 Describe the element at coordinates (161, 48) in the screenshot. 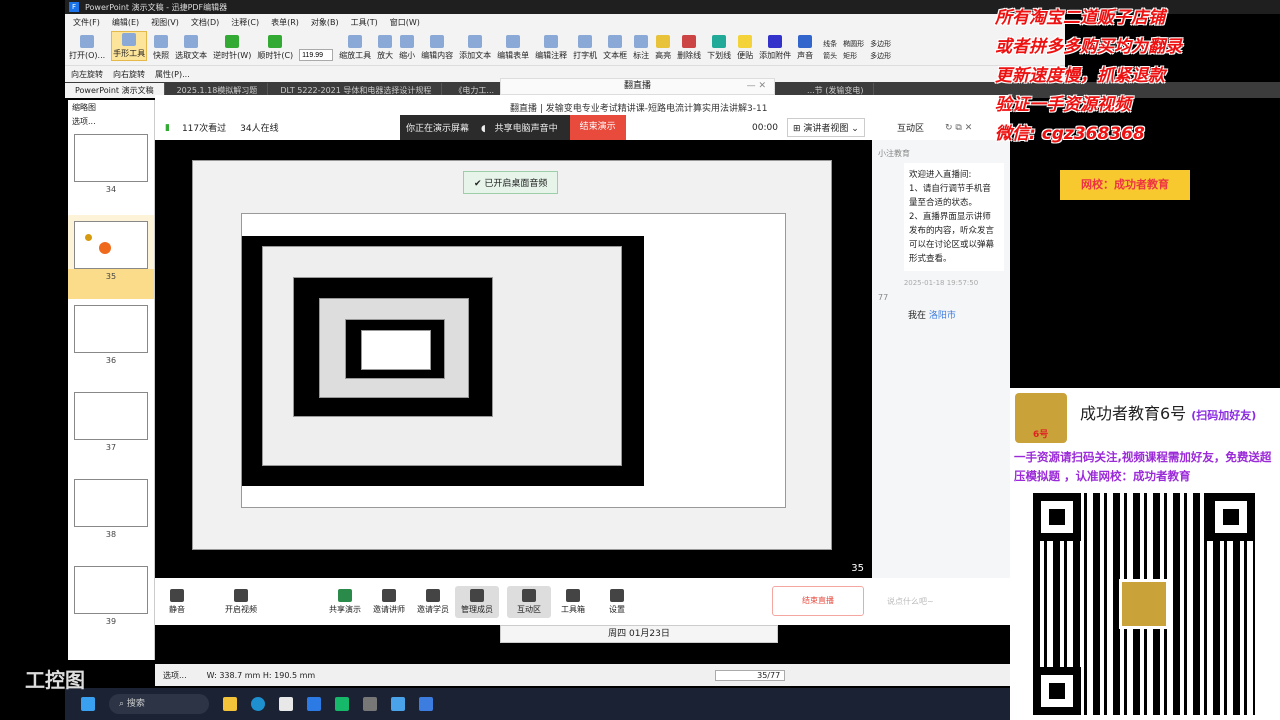

I see `snapshot-button: 快照` at that location.